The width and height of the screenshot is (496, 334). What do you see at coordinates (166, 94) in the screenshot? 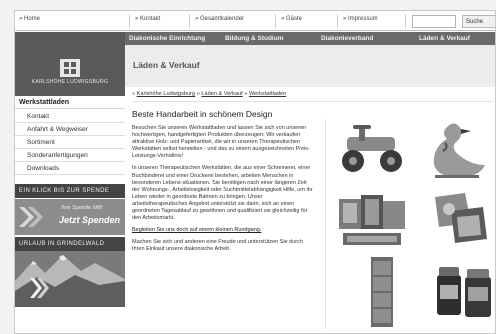
I see `breadcrumb-home-link: Karlshöhe Ludwigsburg` at bounding box center [166, 94].